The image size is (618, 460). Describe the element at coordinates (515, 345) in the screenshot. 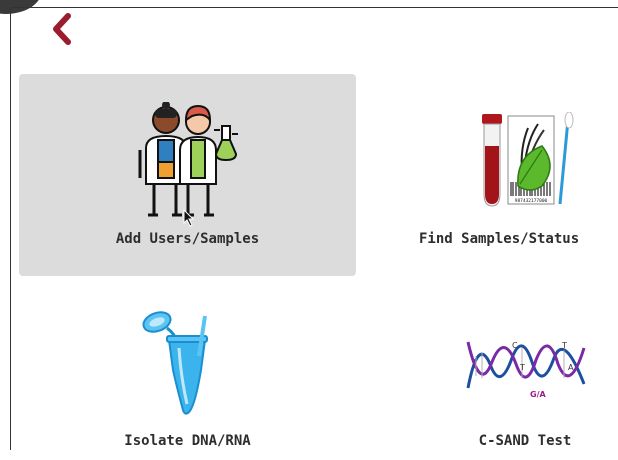

I see `dna-letter-c: C` at that location.